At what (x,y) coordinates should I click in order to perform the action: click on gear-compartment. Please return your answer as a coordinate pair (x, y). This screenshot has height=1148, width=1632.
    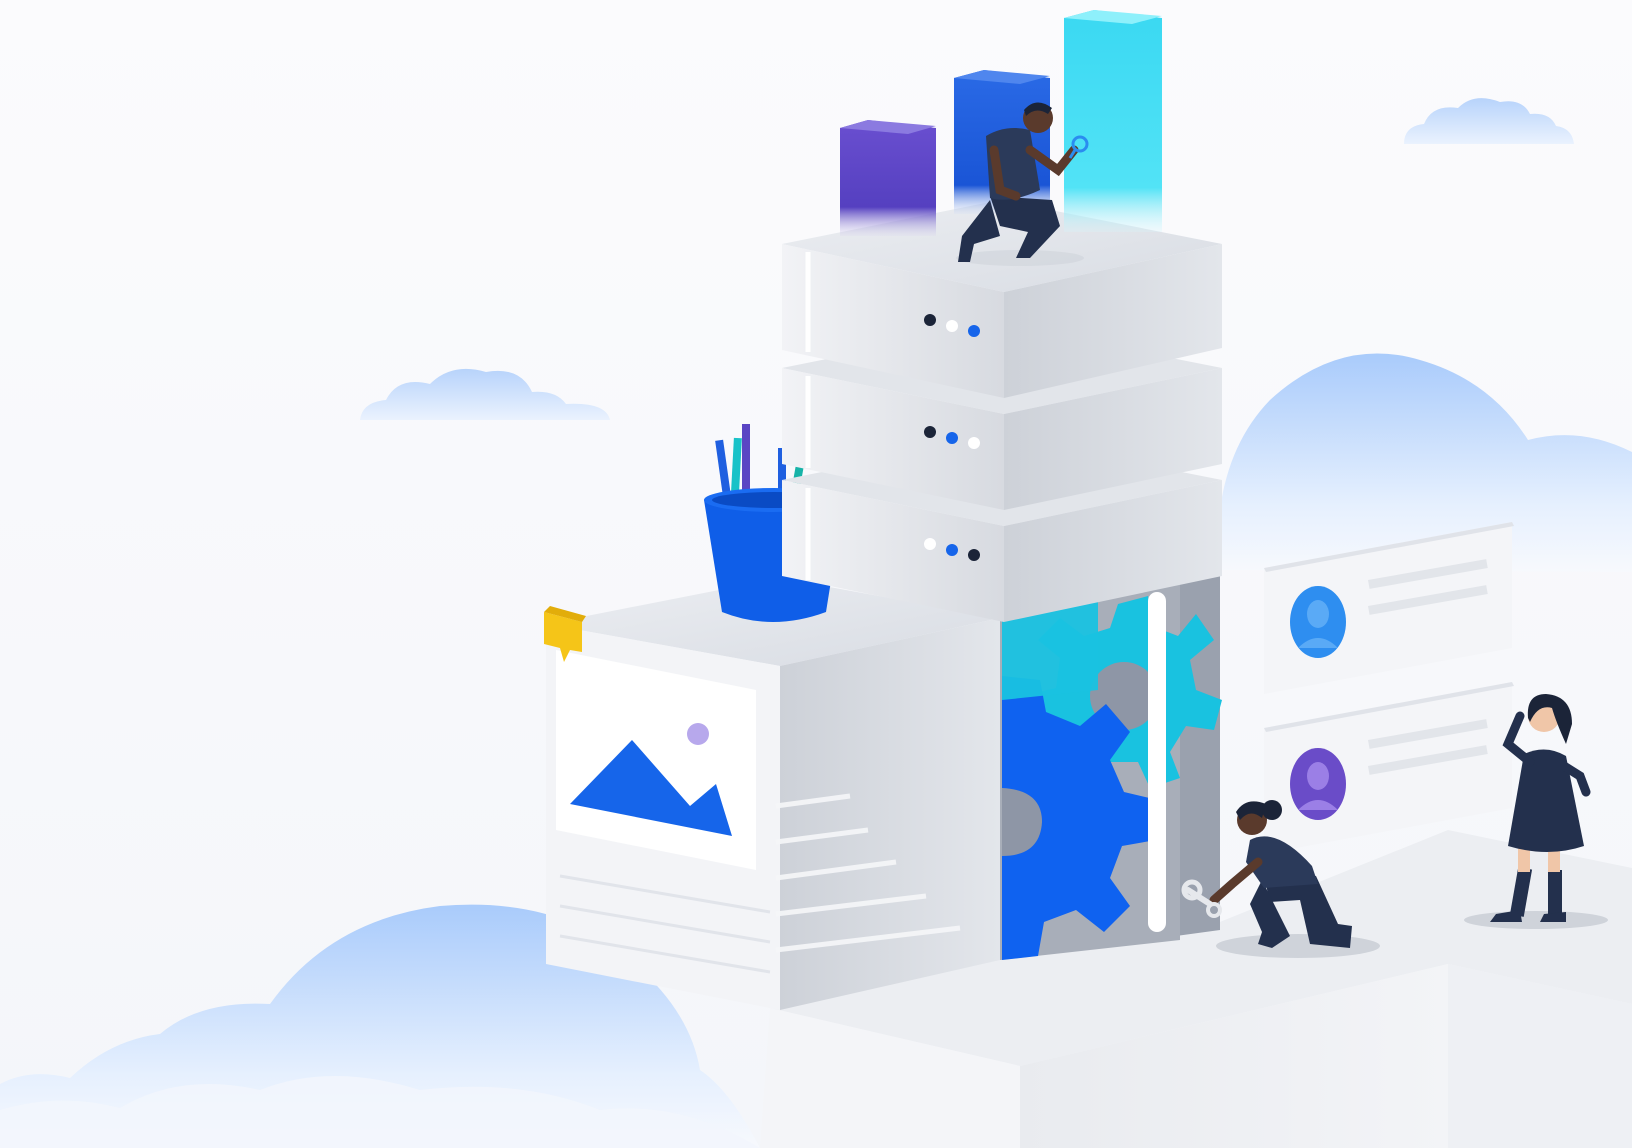
    Looking at the image, I should click on (1111, 766).